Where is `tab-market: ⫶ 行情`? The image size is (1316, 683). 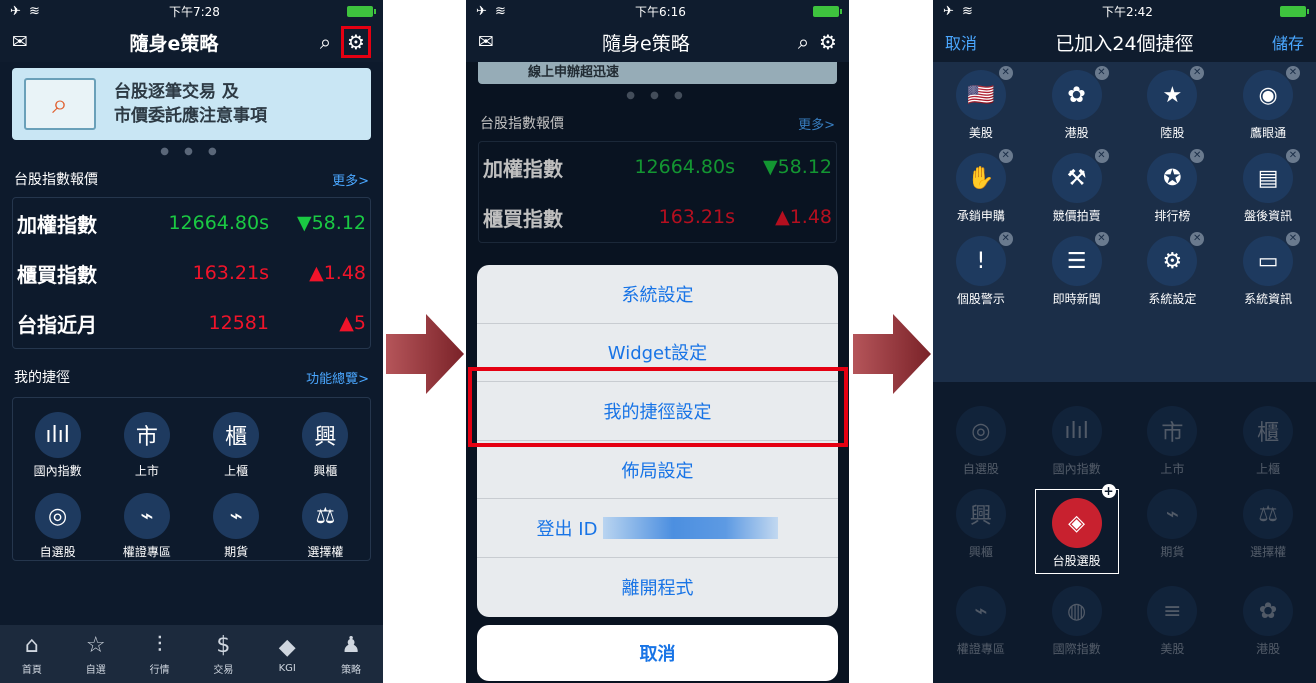 tab-market: ⫶ 行情 is located at coordinates (160, 654).